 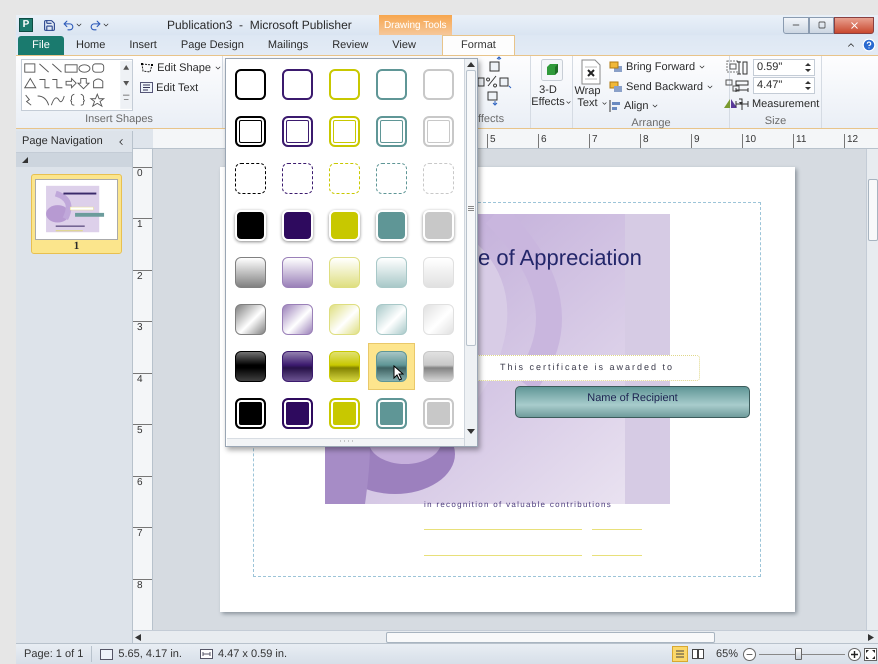 What do you see at coordinates (869, 45) in the screenshot?
I see `help-icon` at bounding box center [869, 45].